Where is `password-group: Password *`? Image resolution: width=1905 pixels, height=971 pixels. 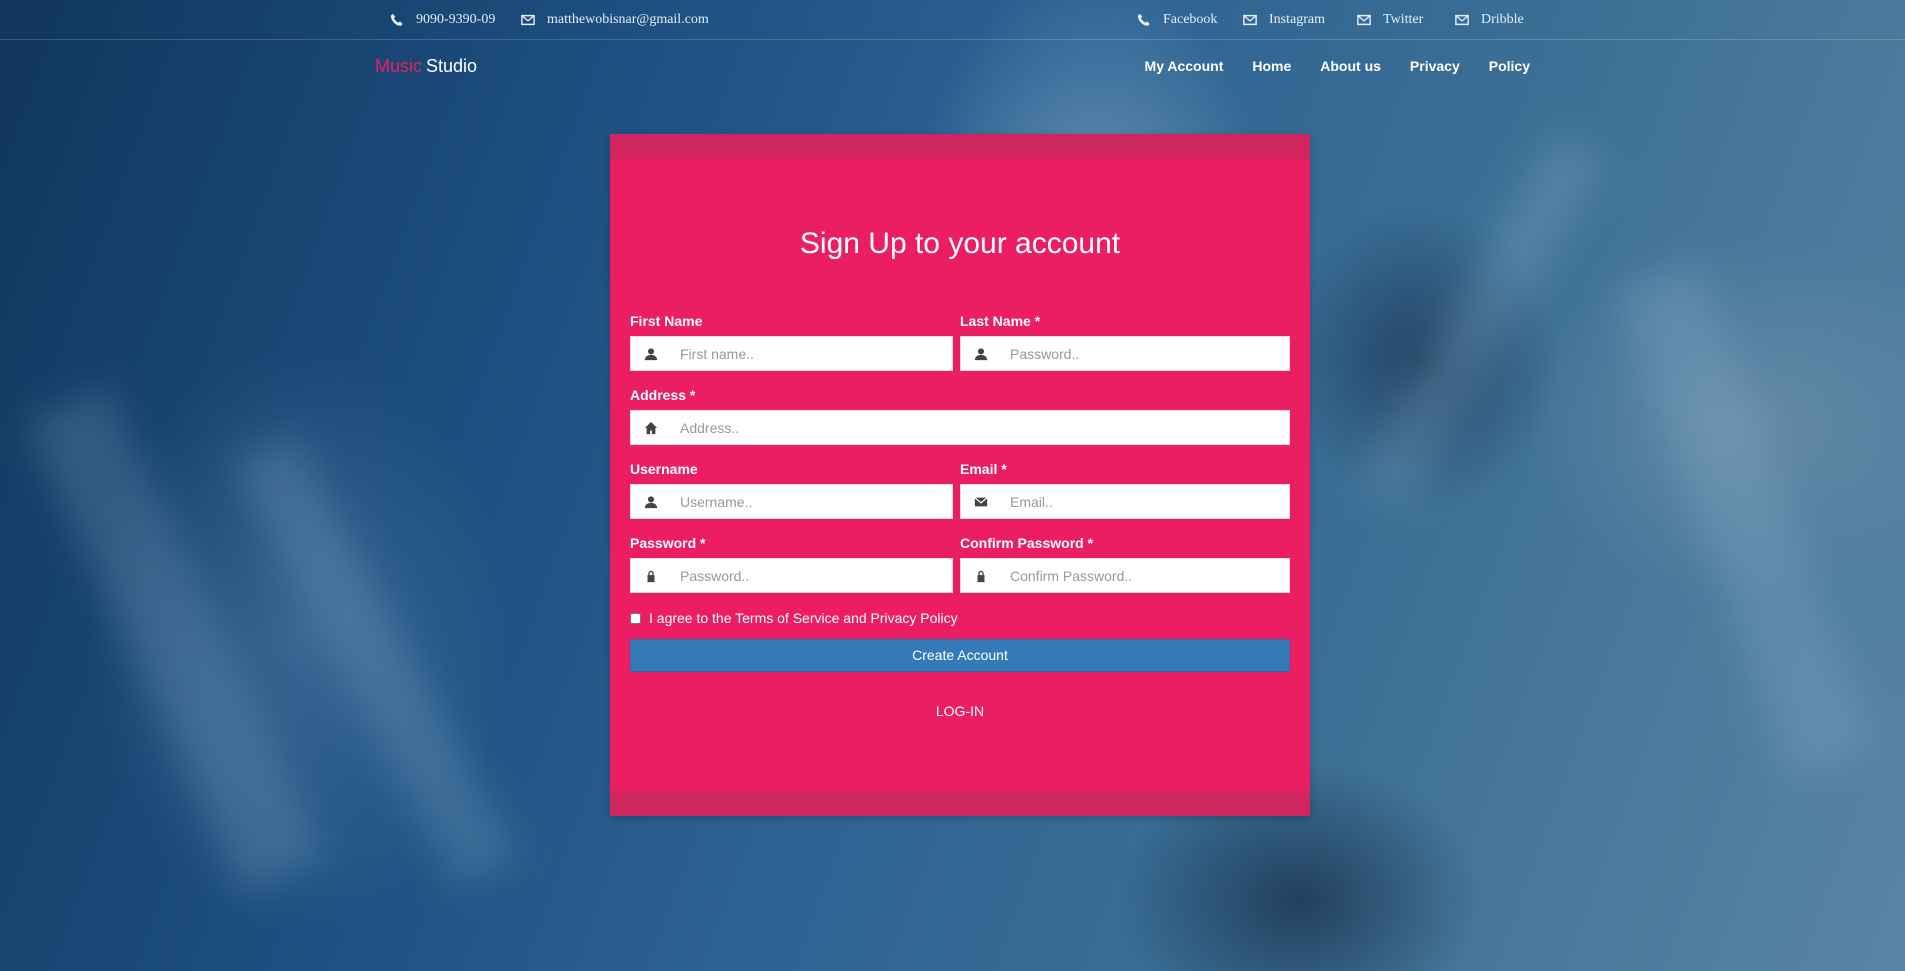 password-group: Password * is located at coordinates (791, 564).